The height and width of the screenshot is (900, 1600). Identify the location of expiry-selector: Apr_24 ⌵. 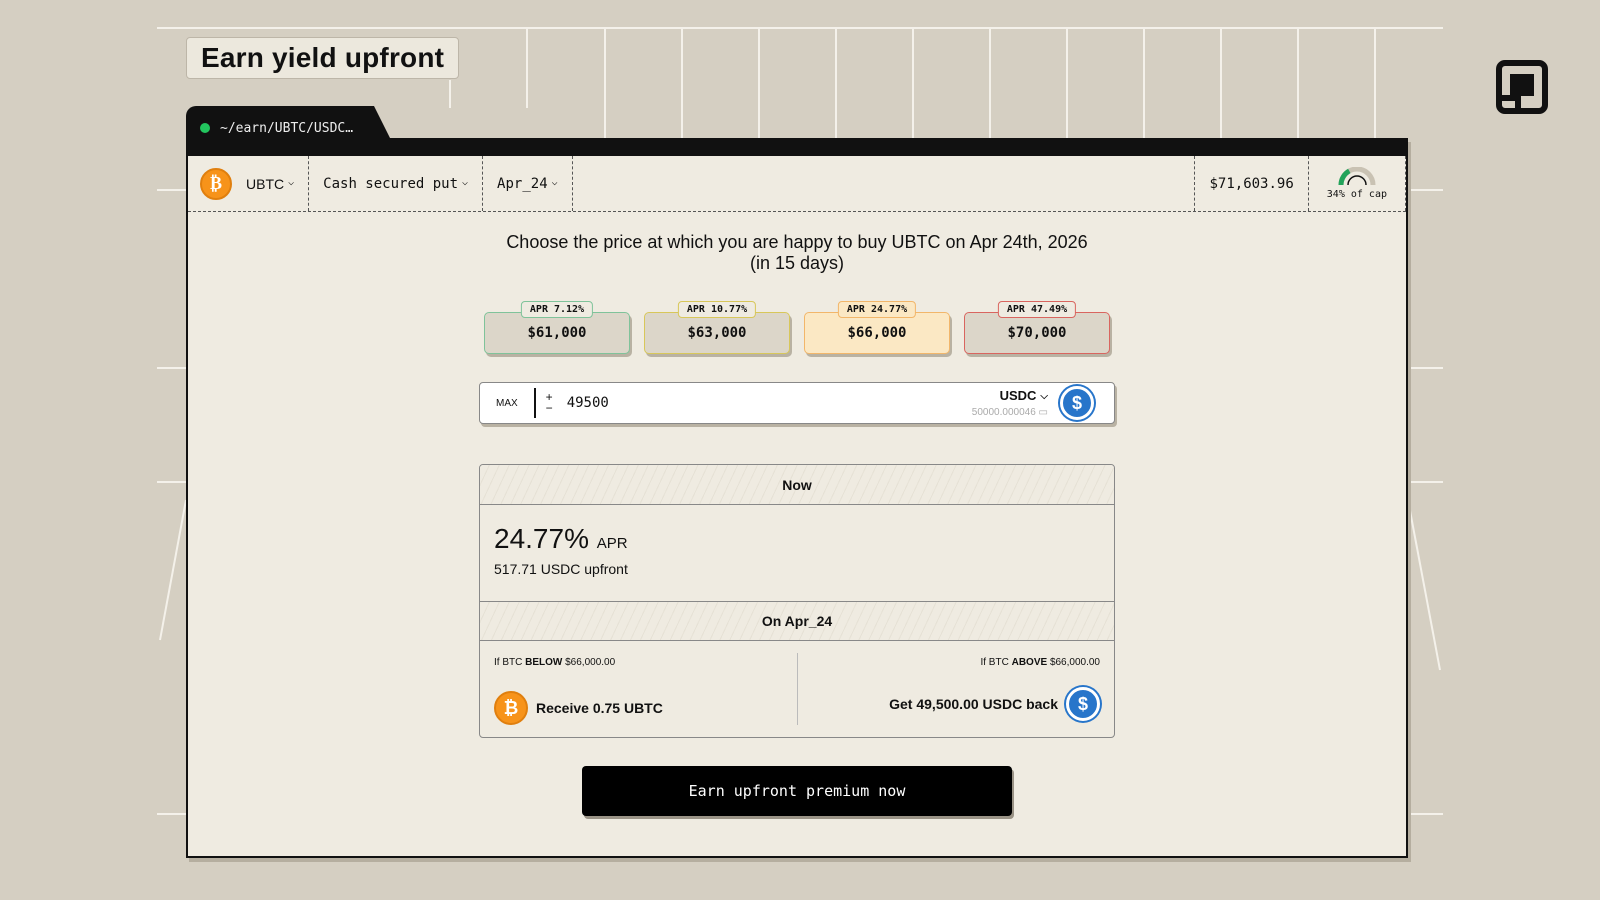
(528, 183).